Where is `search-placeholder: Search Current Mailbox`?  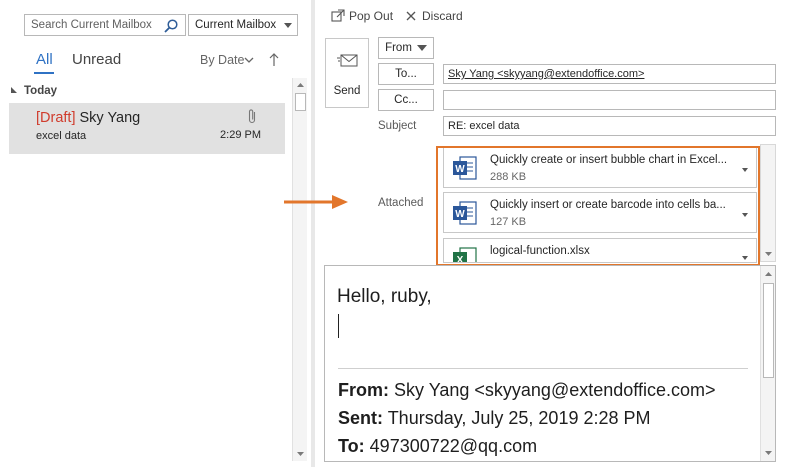
search-placeholder: Search Current Mailbox is located at coordinates (91, 25).